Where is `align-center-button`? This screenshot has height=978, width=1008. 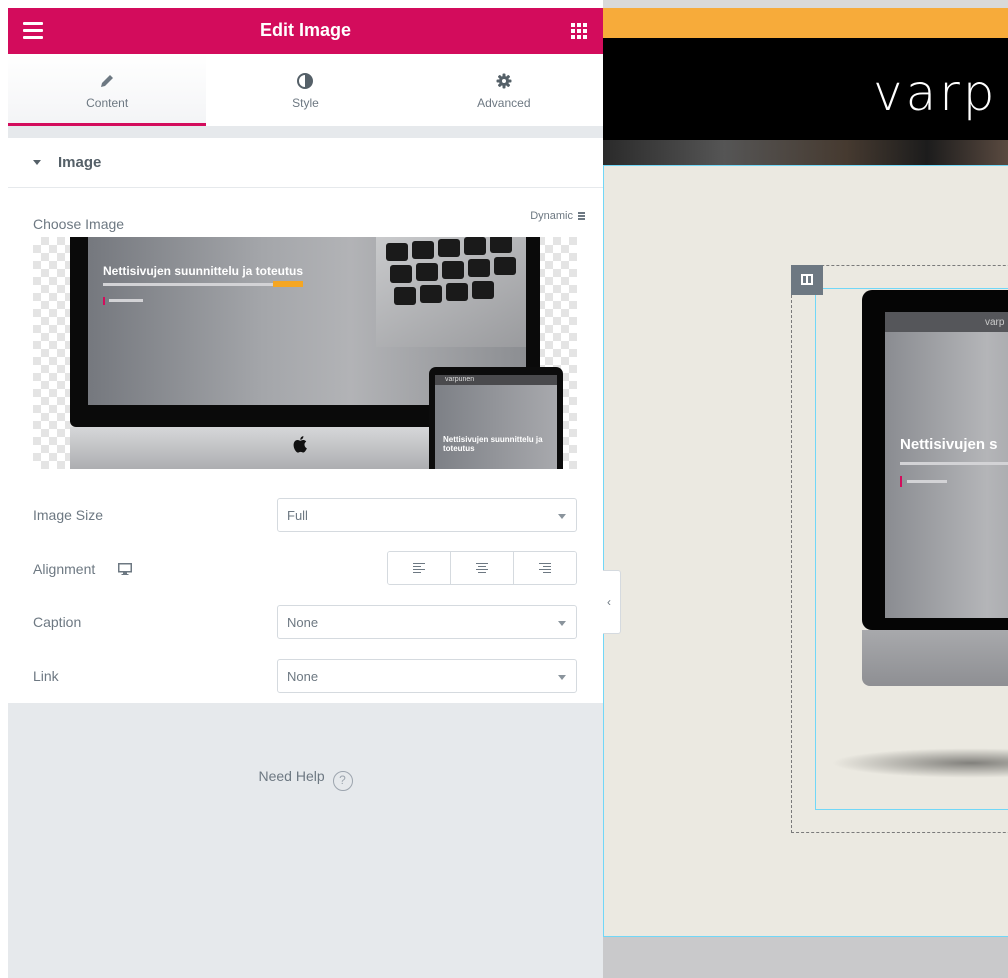 align-center-button is located at coordinates (481, 568).